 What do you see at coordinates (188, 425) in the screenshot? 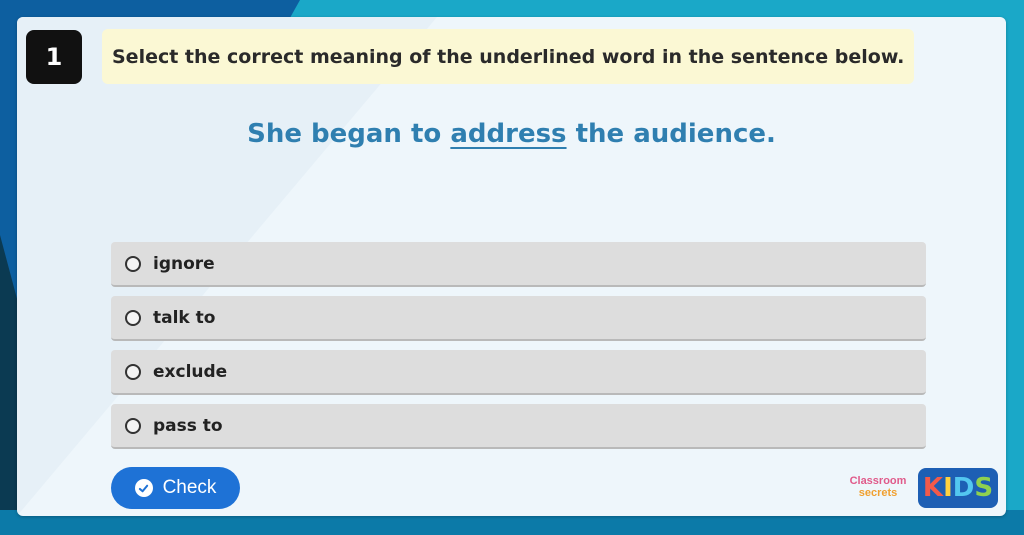
I see `option-label: pass to` at bounding box center [188, 425].